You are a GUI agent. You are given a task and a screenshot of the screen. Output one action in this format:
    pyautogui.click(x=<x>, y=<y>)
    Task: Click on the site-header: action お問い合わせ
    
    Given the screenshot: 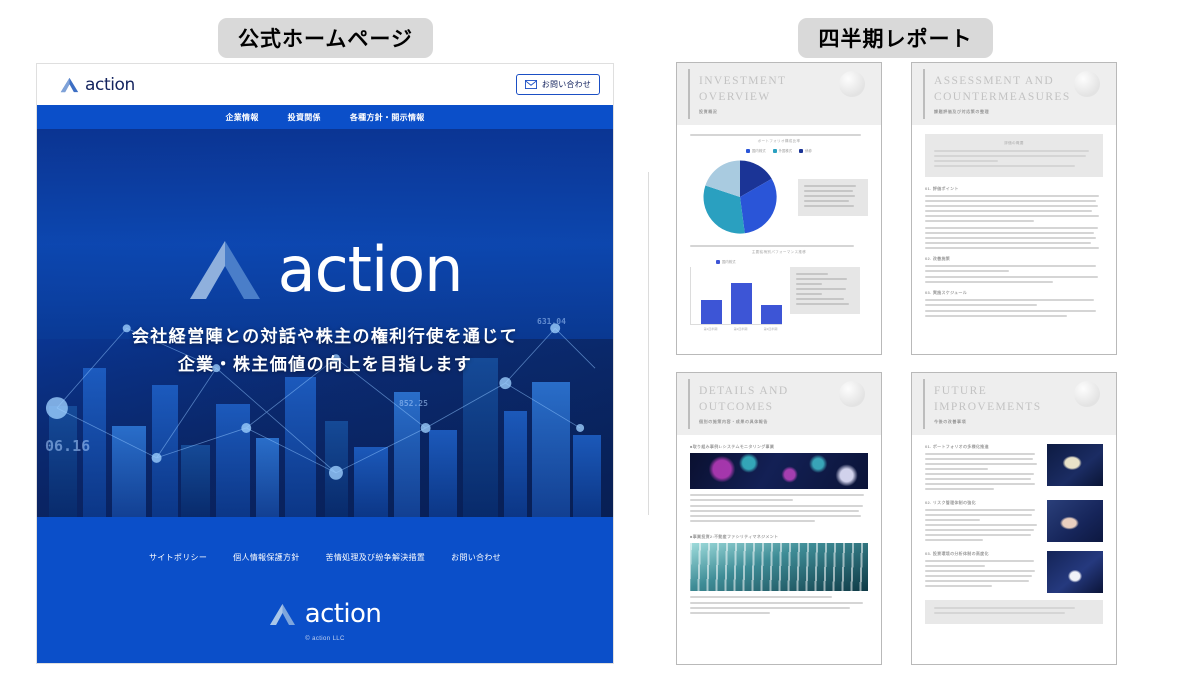 What is the action you would take?
    pyautogui.click(x=325, y=84)
    